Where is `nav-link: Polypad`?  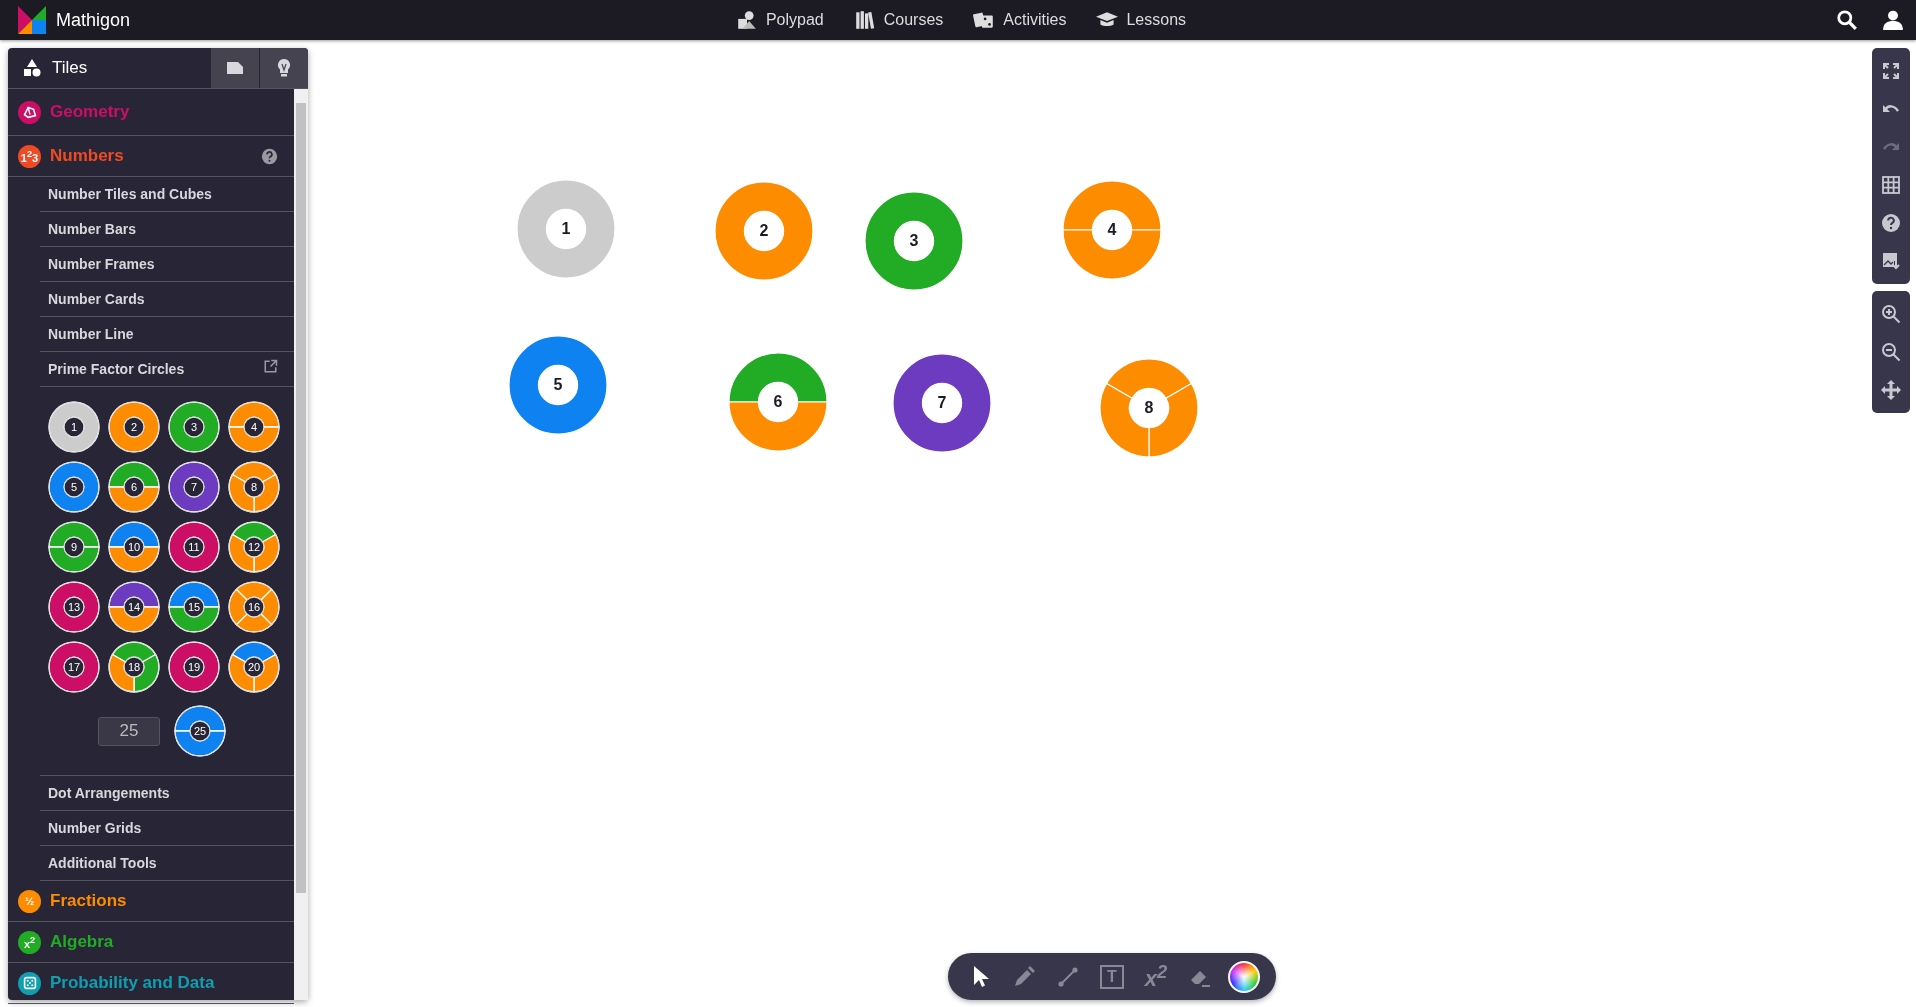
nav-link: Polypad is located at coordinates (779, 20).